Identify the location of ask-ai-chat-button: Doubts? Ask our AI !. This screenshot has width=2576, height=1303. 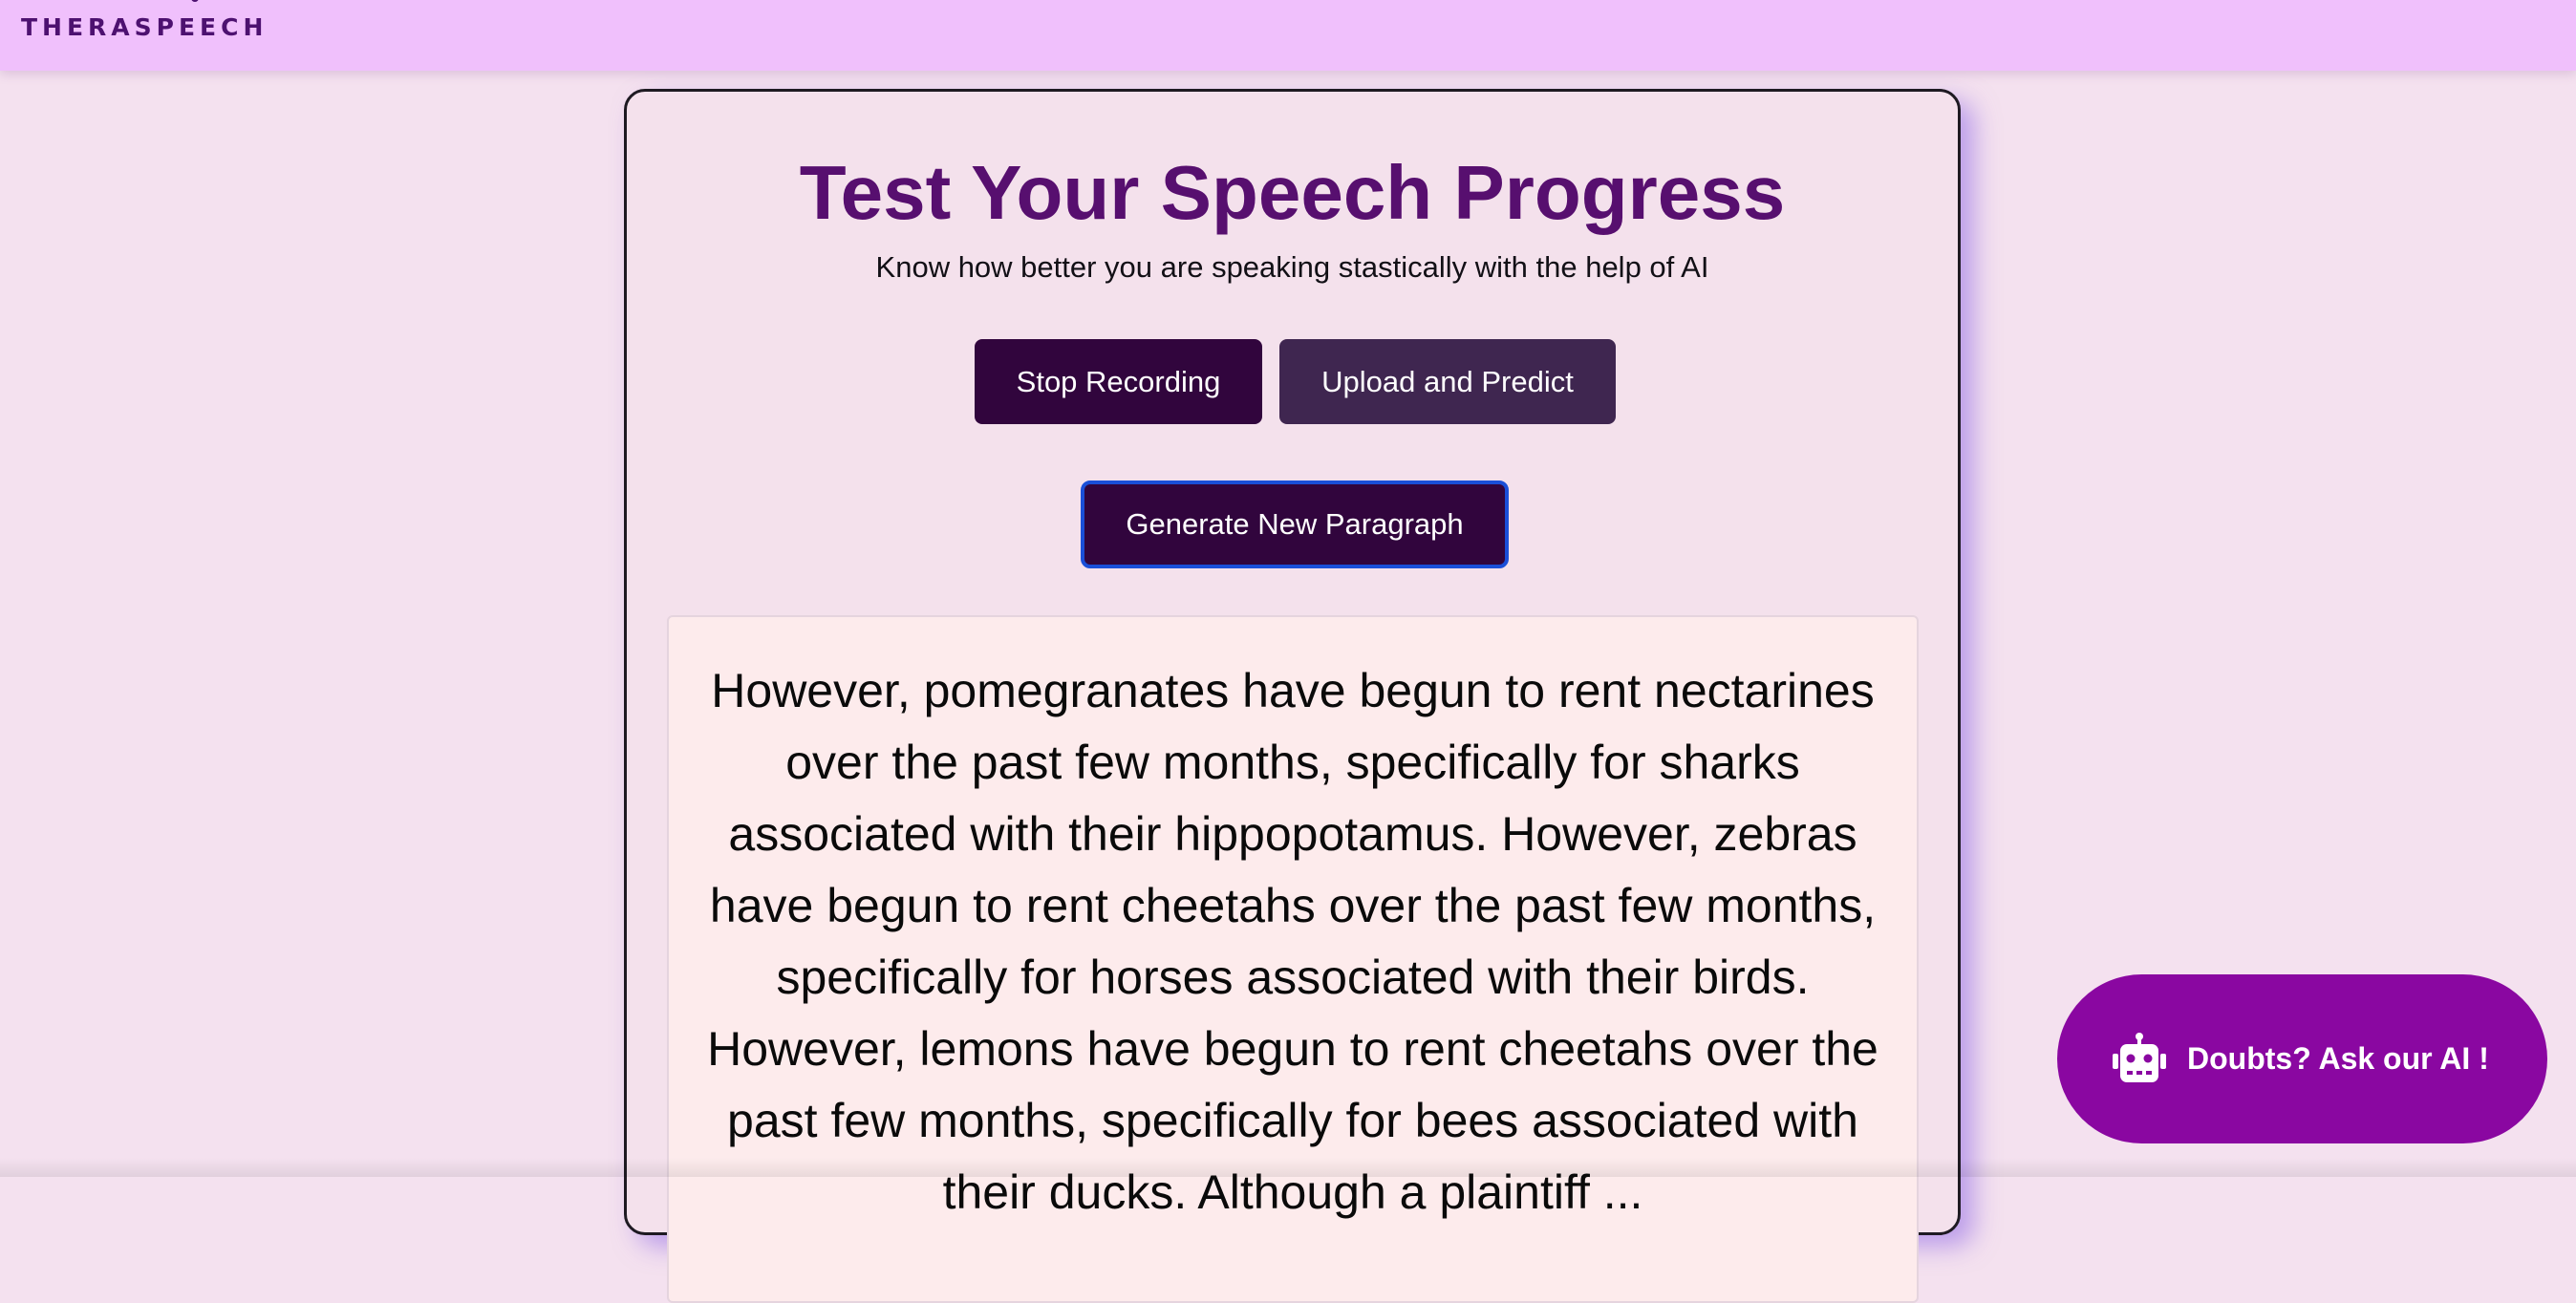
(2302, 1058).